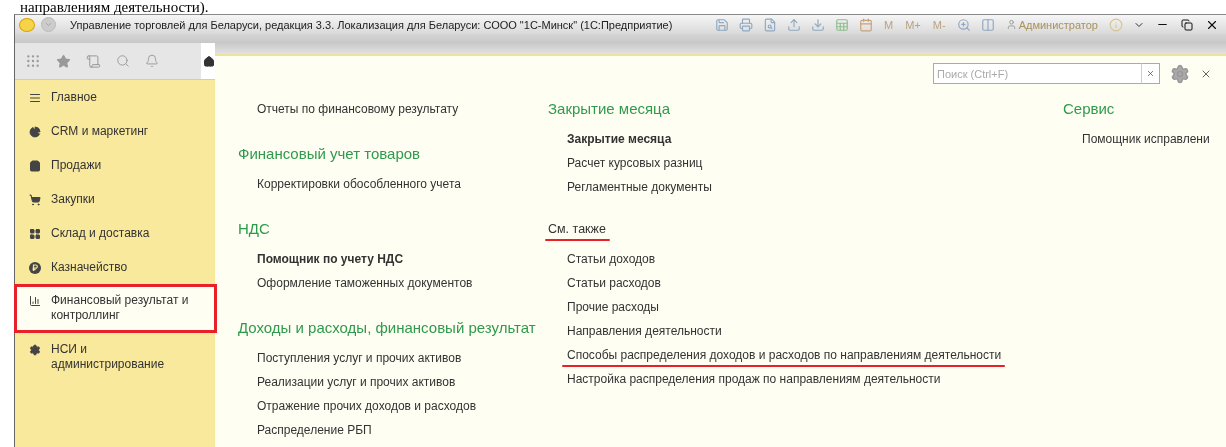  What do you see at coordinates (123, 61) in the screenshot?
I see `search-icon` at bounding box center [123, 61].